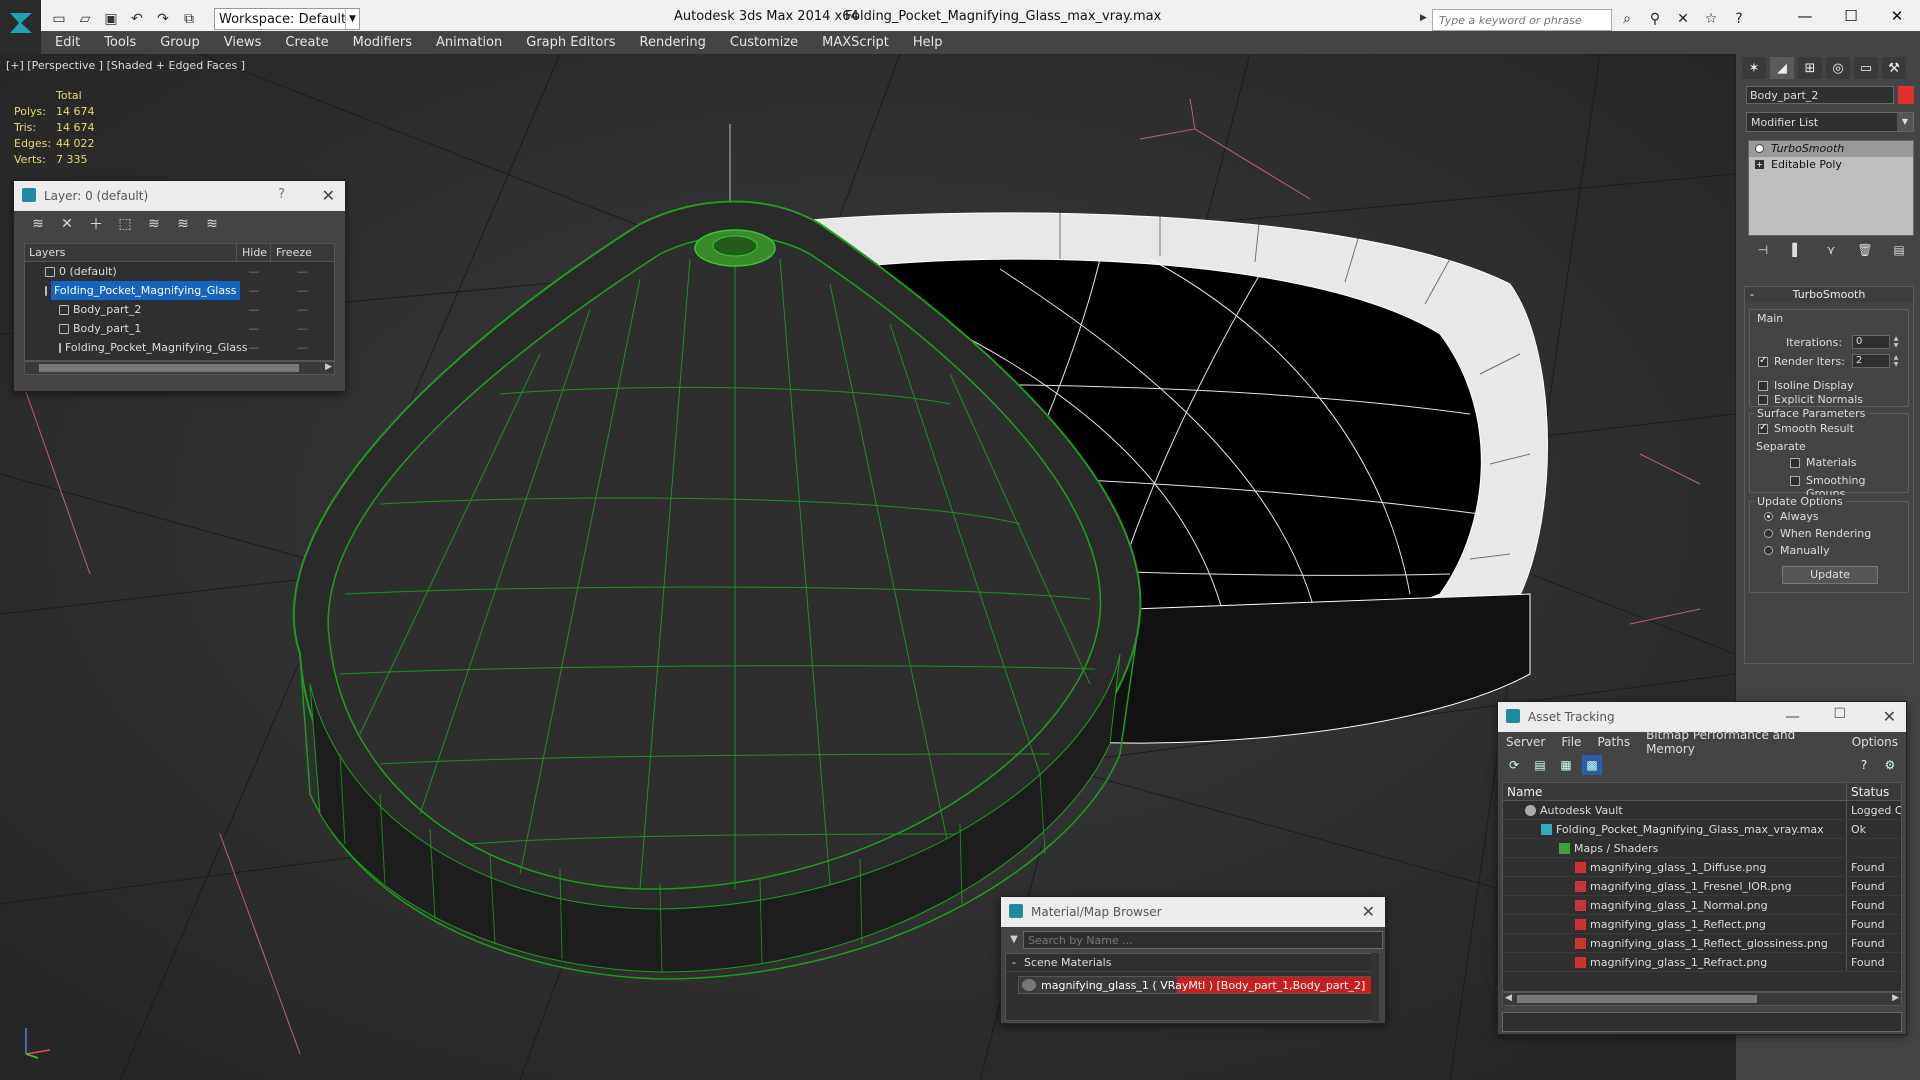  What do you see at coordinates (1831, 165) in the screenshot?
I see `stack-item-editable-poly: + Editable Poly` at bounding box center [1831, 165].